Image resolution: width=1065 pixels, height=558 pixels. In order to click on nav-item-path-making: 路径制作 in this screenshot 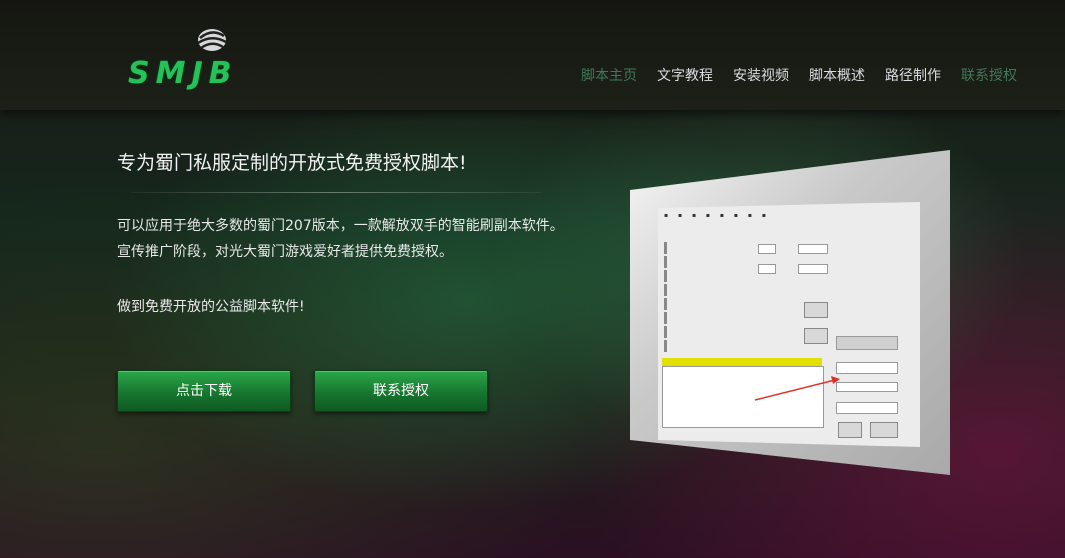, I will do `click(913, 75)`.